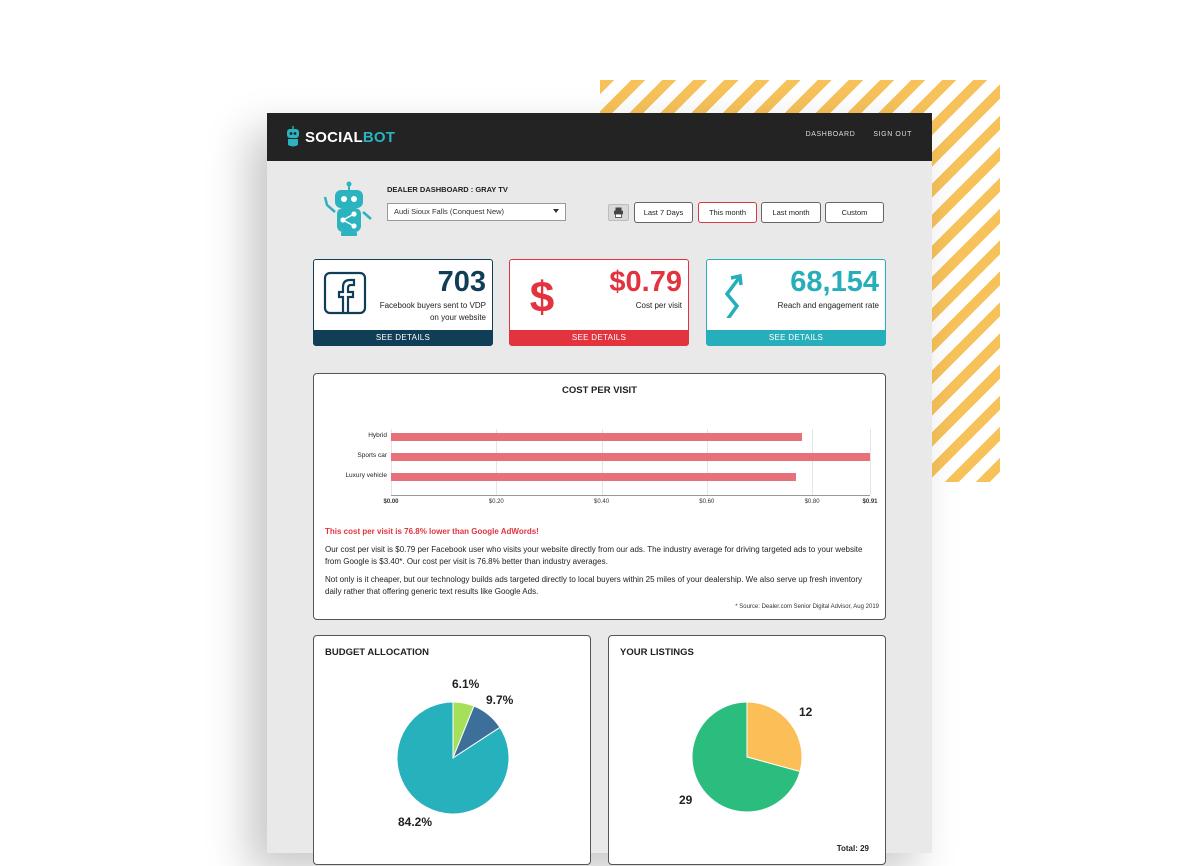 This screenshot has height=866, width=1200. What do you see at coordinates (727, 212) in the screenshot?
I see `range-this-month-button: This month` at bounding box center [727, 212].